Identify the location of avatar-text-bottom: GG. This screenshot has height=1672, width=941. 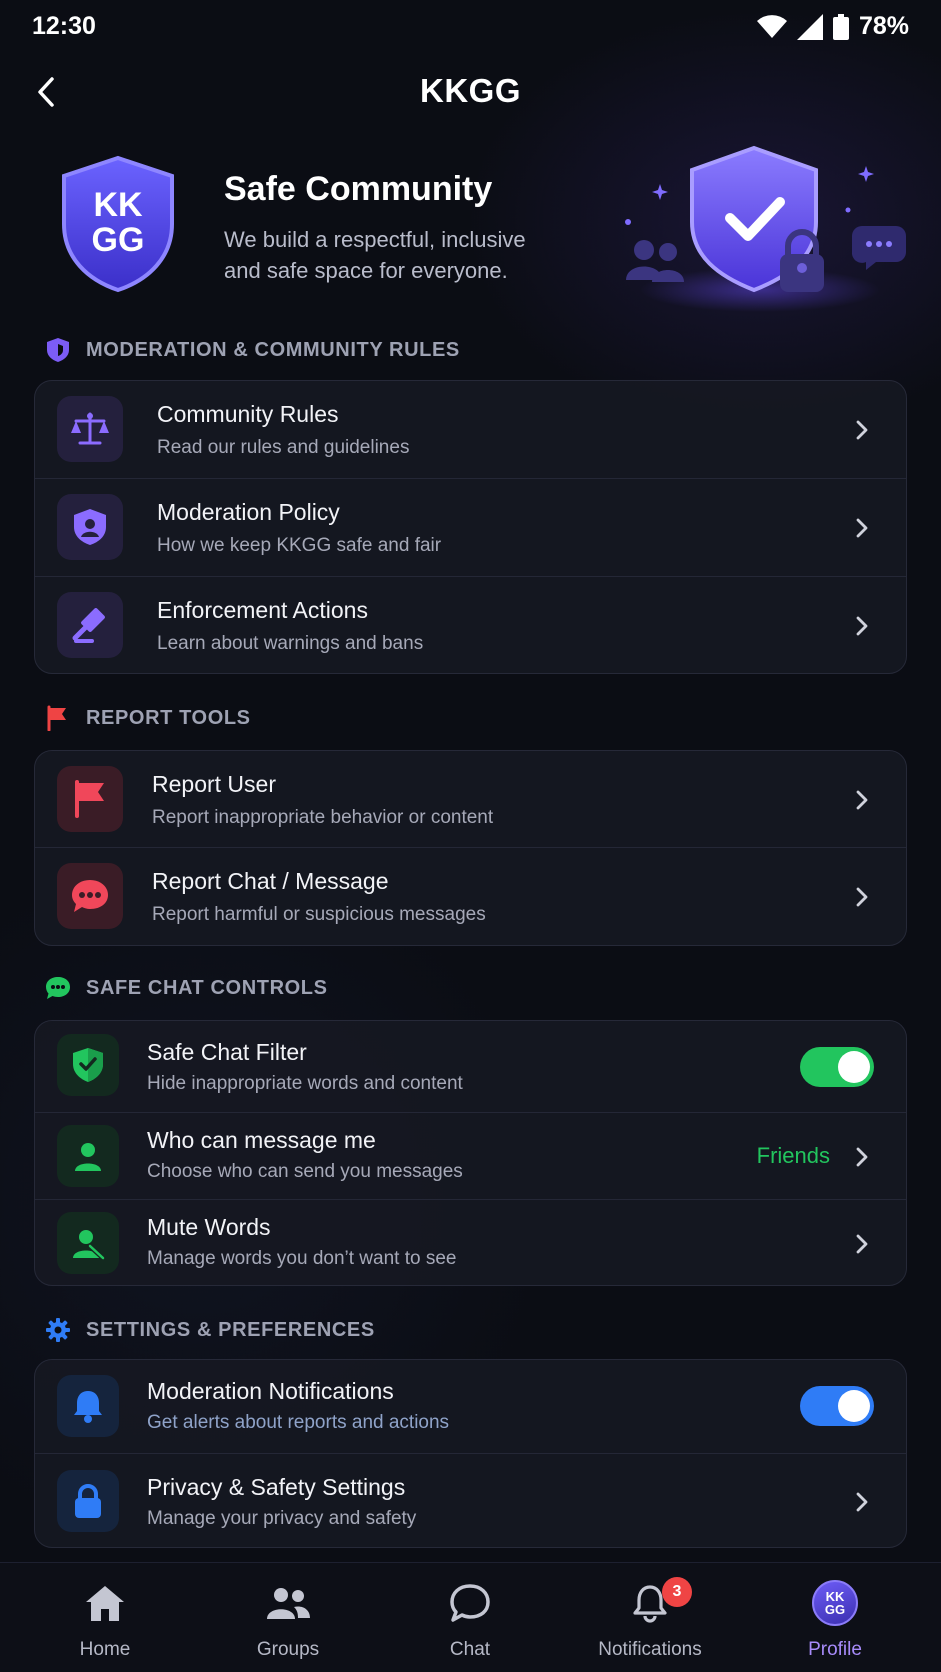
(835, 1609).